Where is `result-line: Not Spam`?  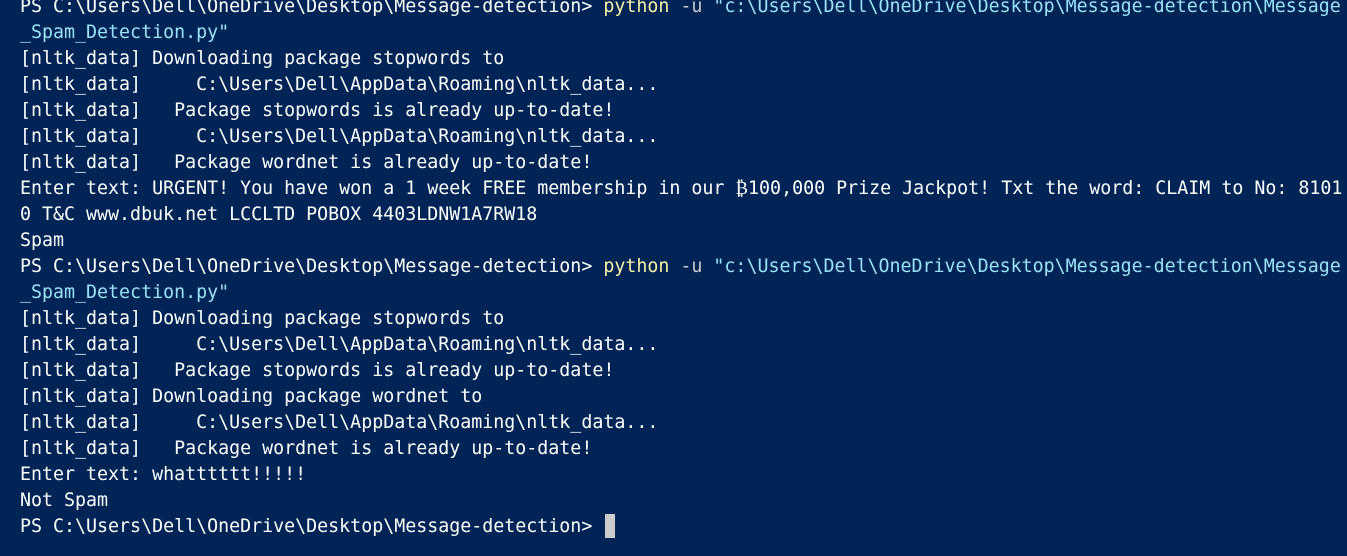 result-line: Not Spam is located at coordinates (64, 500).